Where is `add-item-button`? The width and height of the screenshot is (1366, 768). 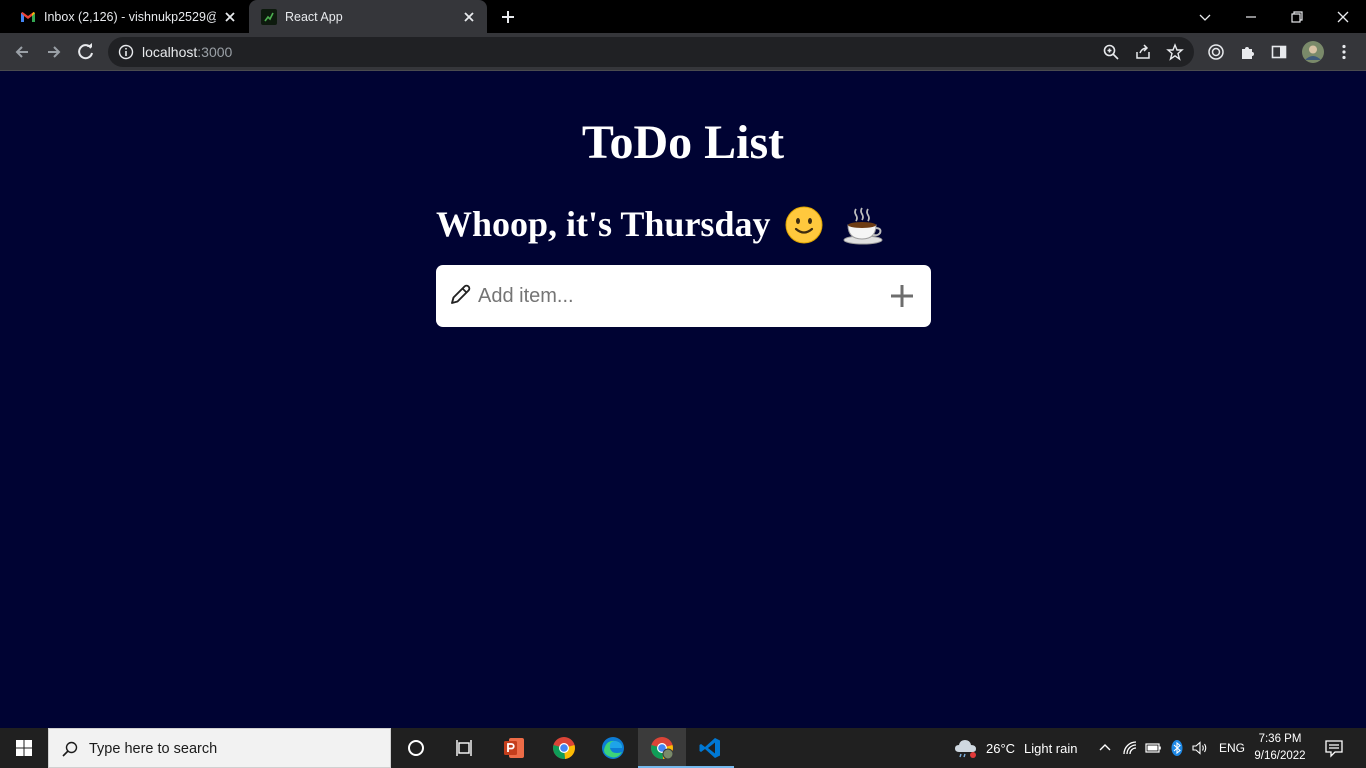 add-item-button is located at coordinates (902, 296).